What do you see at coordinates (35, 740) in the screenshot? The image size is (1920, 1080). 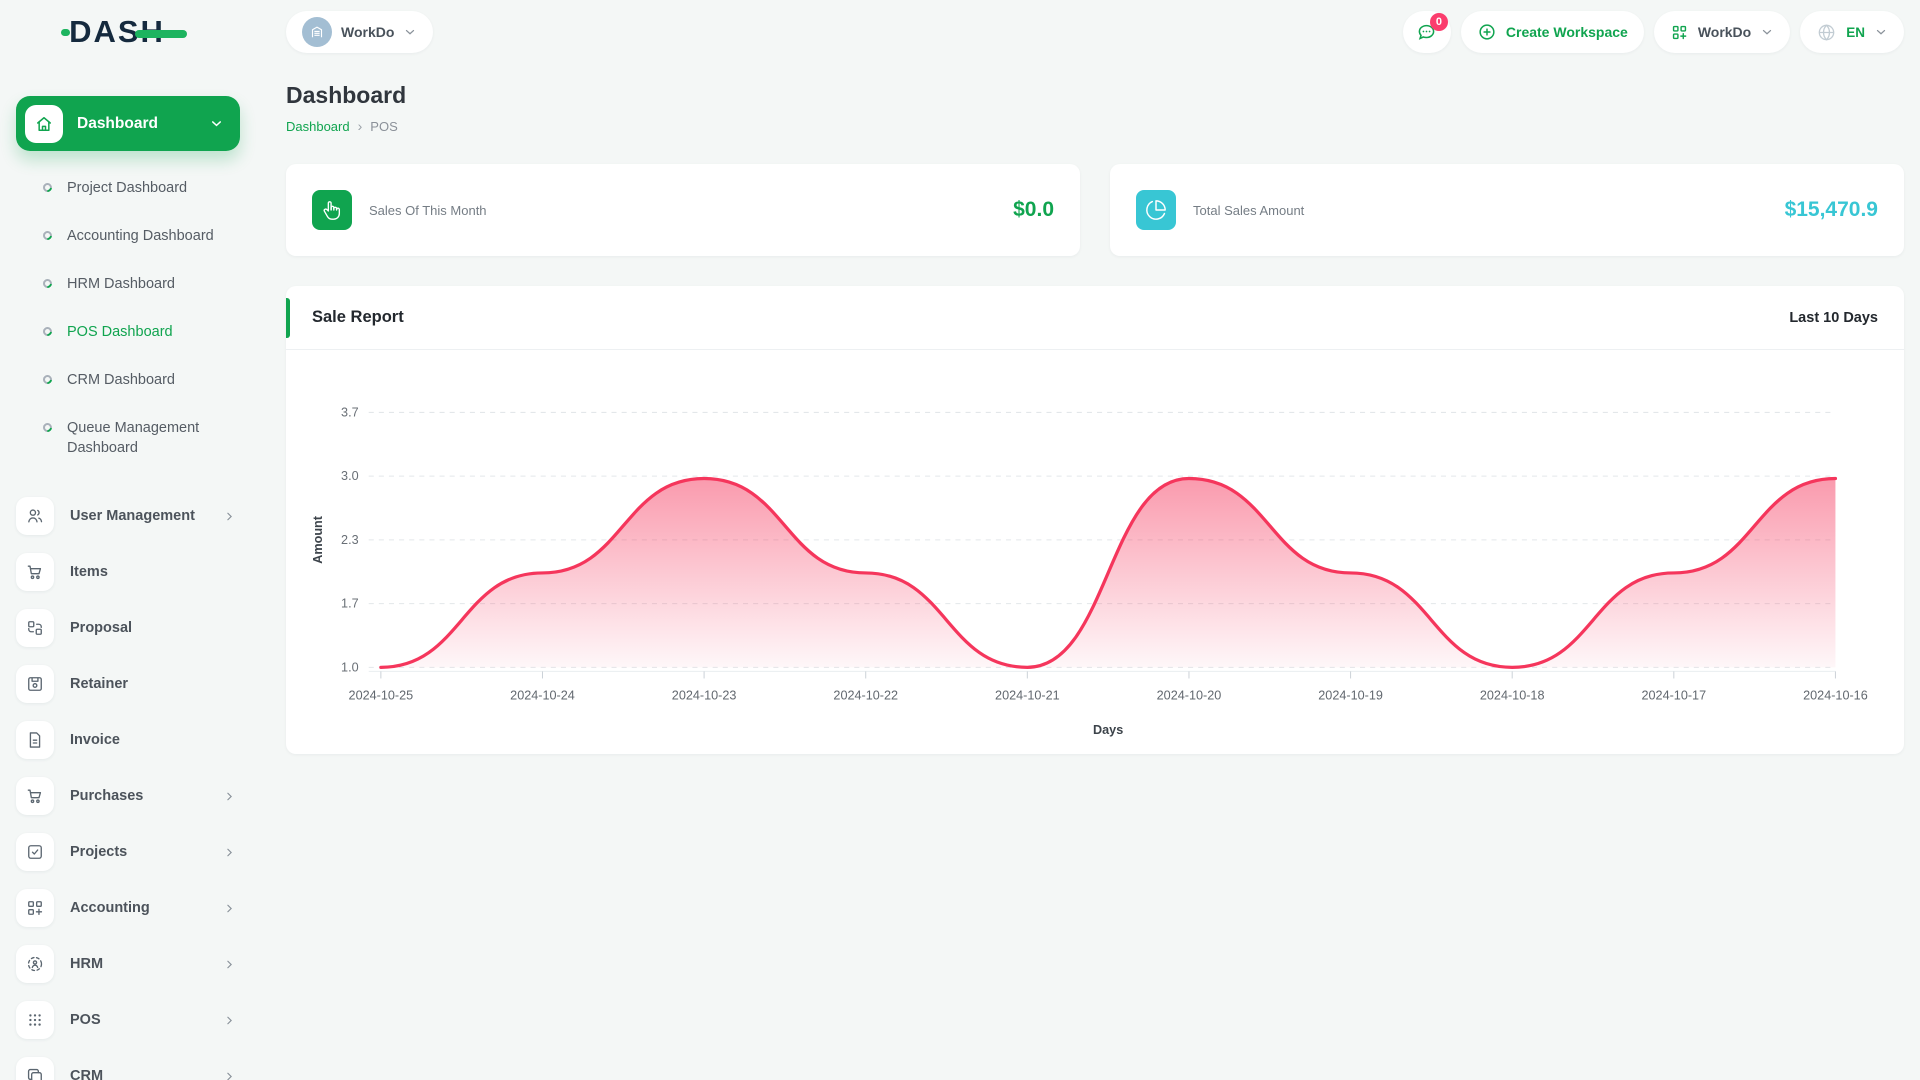 I see `invoice-icon` at bounding box center [35, 740].